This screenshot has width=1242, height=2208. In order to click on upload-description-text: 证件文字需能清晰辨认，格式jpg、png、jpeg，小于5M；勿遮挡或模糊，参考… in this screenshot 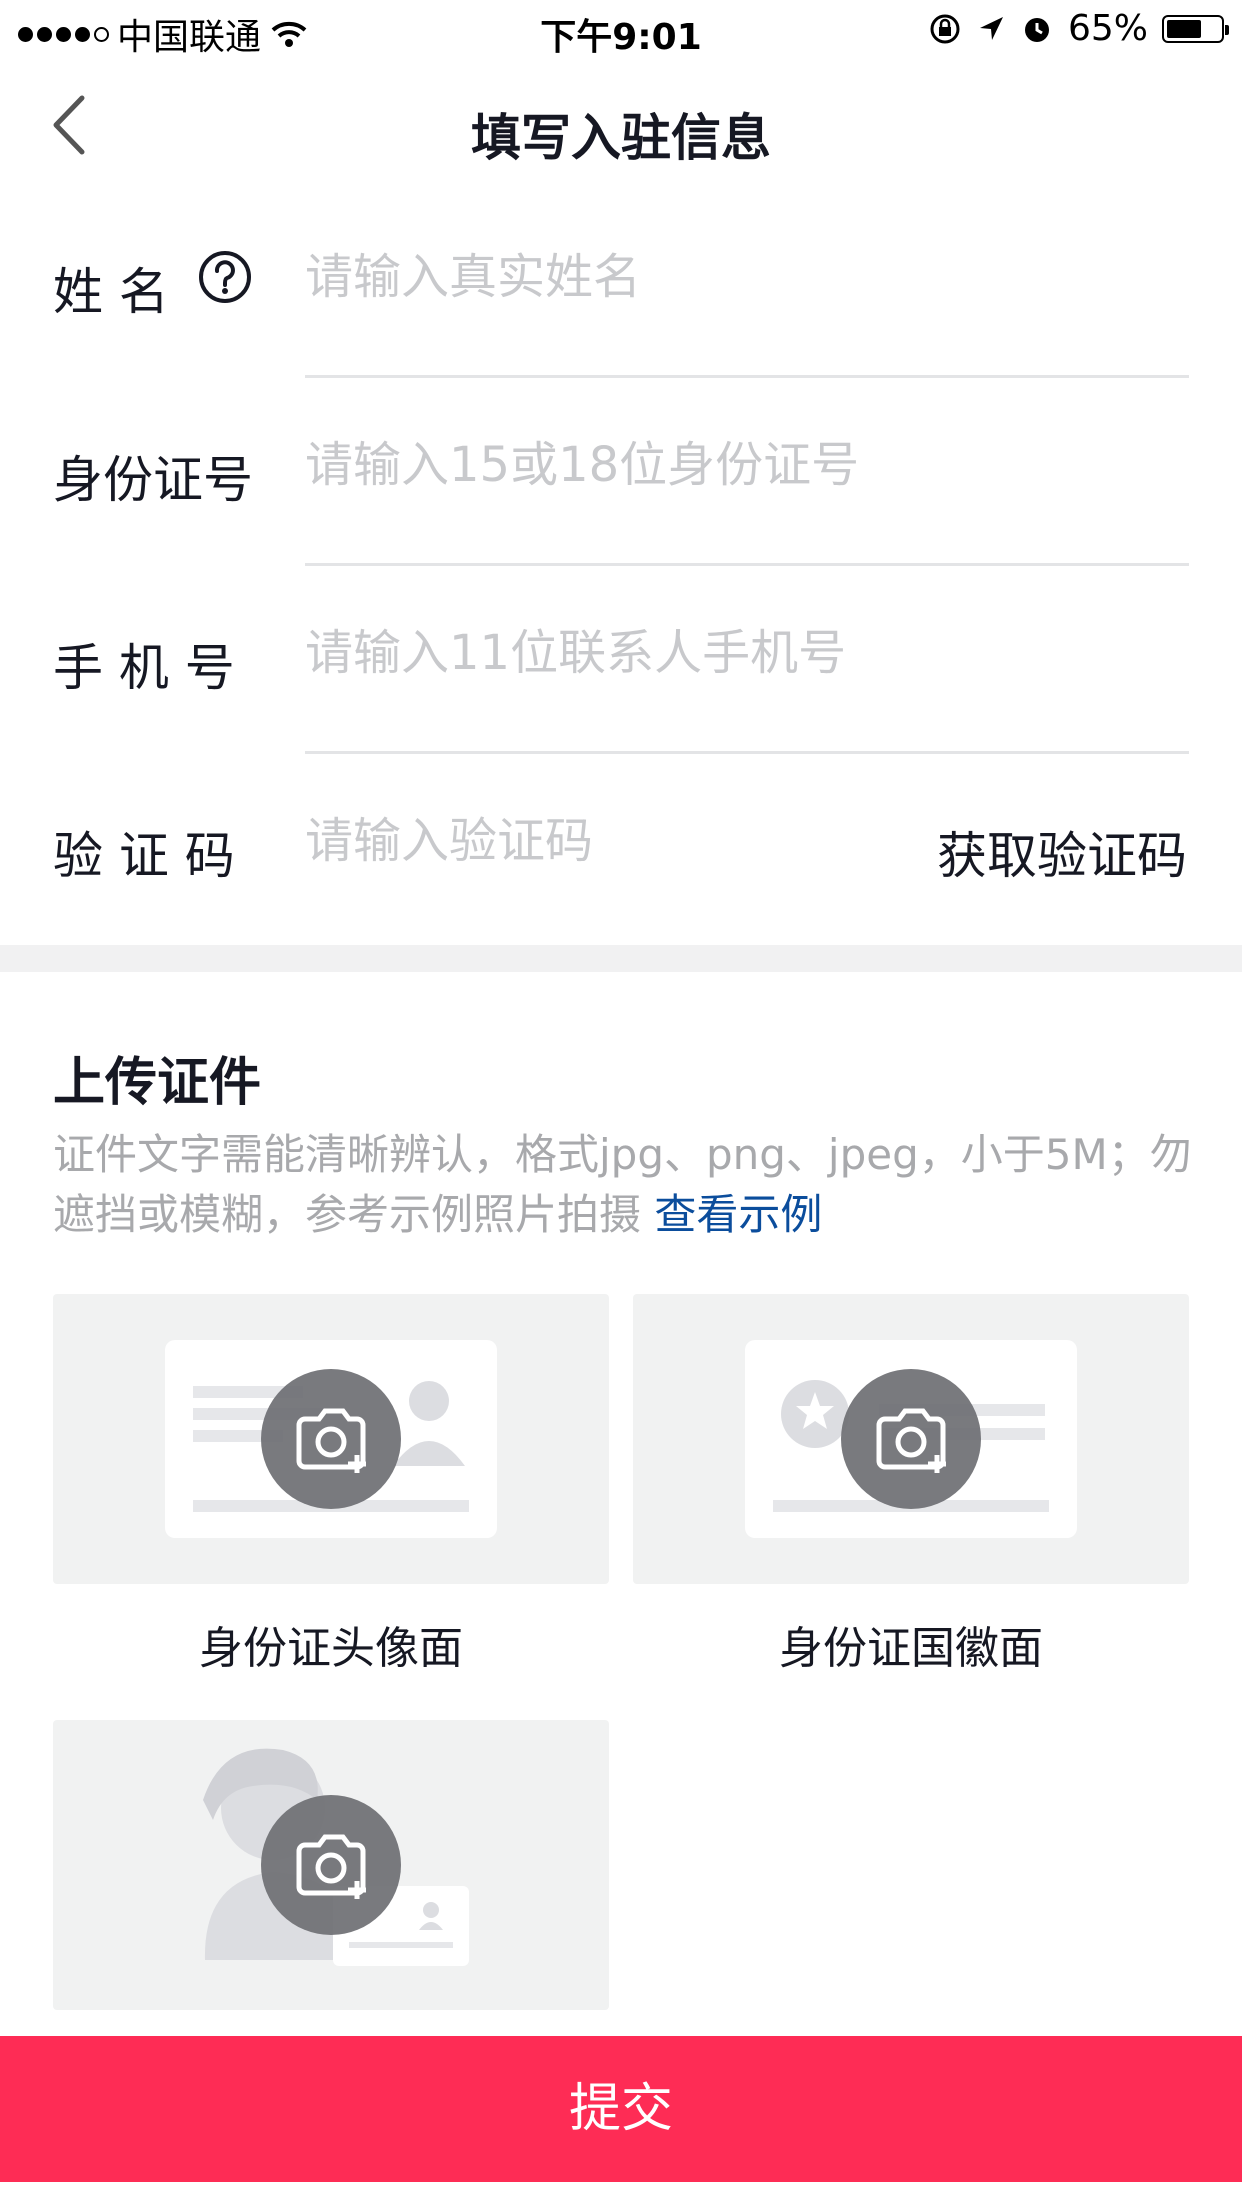, I will do `click(622, 1184)`.